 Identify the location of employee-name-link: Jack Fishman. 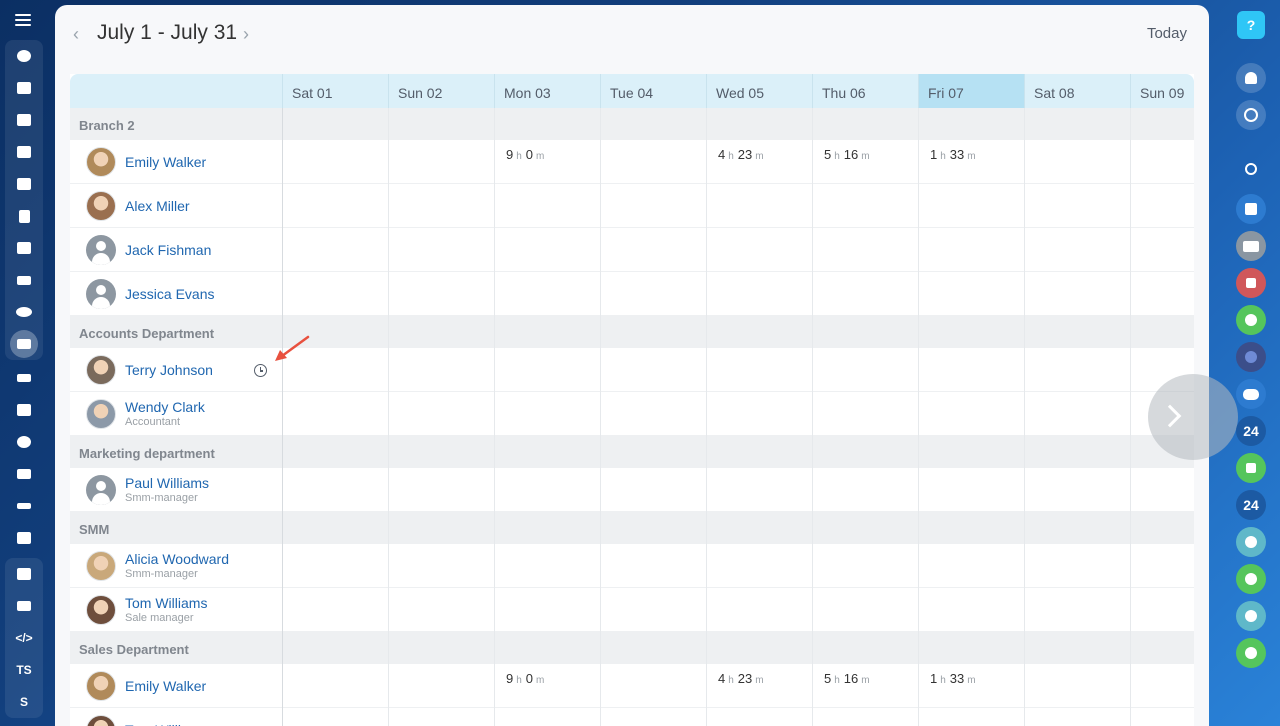
(168, 250).